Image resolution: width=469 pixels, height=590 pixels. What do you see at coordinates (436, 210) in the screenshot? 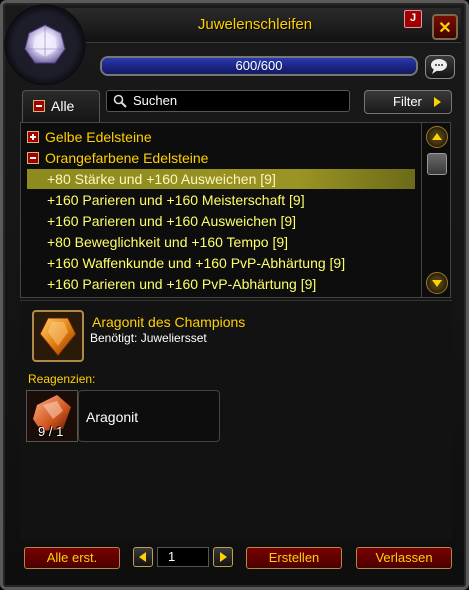
I see `list-scrollbar` at bounding box center [436, 210].